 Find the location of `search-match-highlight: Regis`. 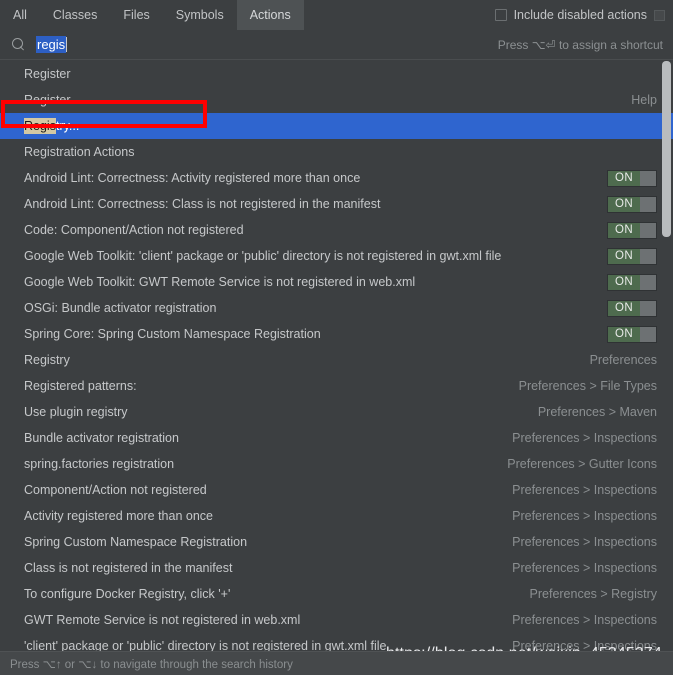

search-match-highlight: Regis is located at coordinates (40, 126).